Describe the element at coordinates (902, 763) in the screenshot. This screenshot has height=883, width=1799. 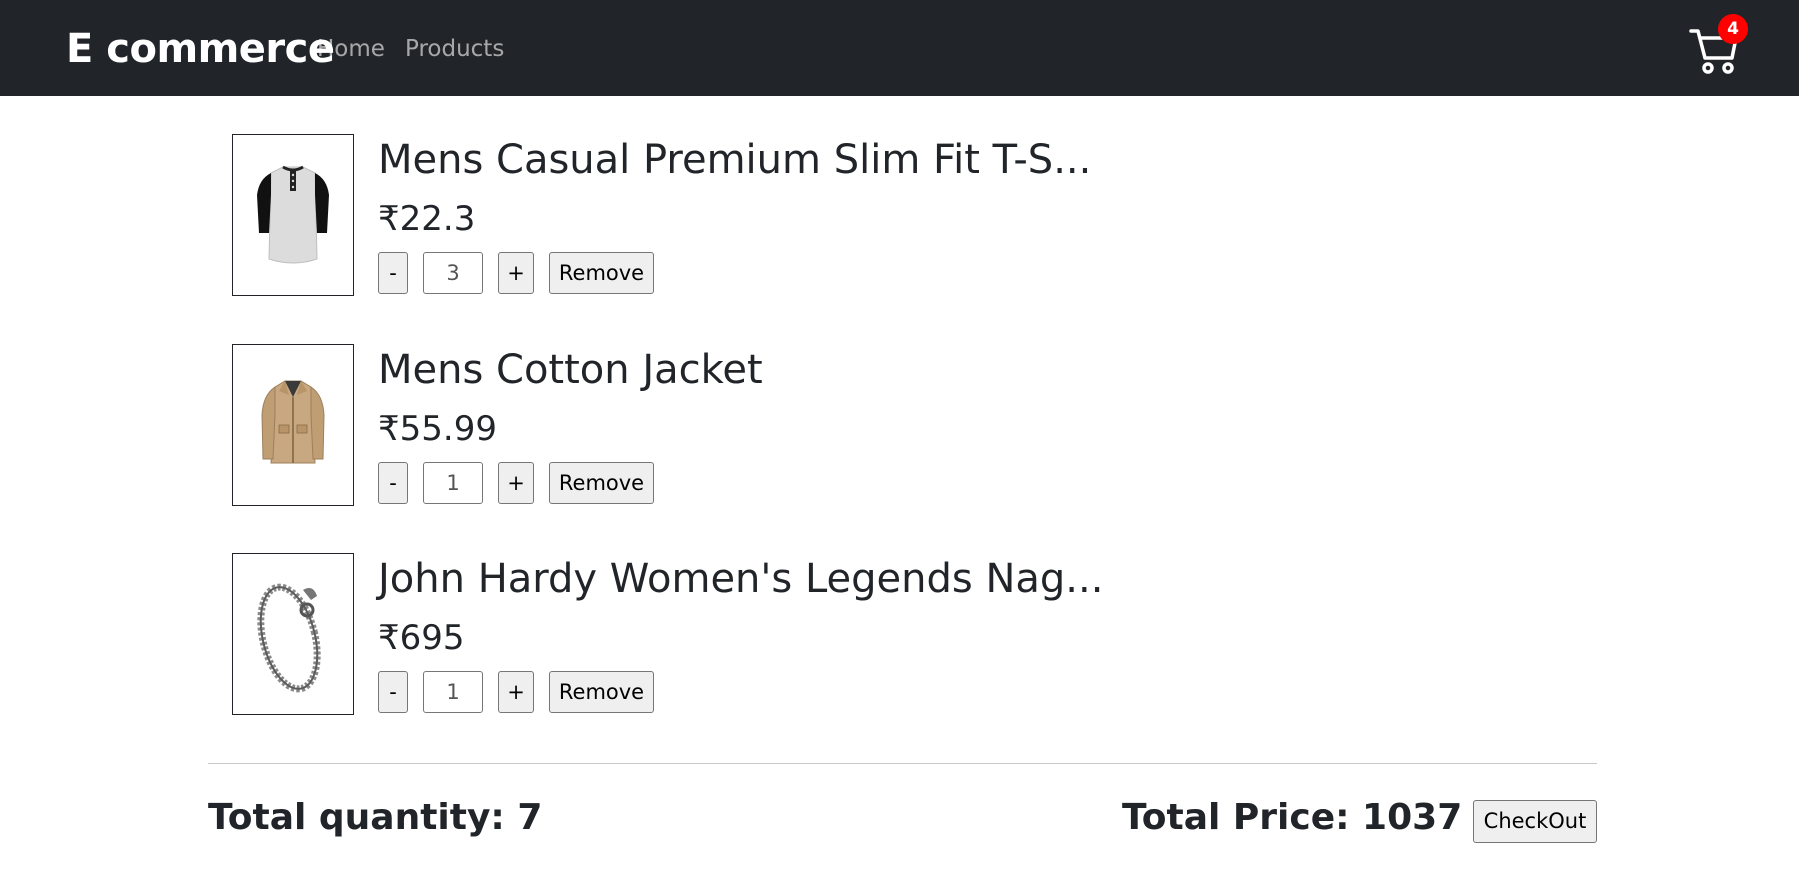
I see `summary-divider` at that location.